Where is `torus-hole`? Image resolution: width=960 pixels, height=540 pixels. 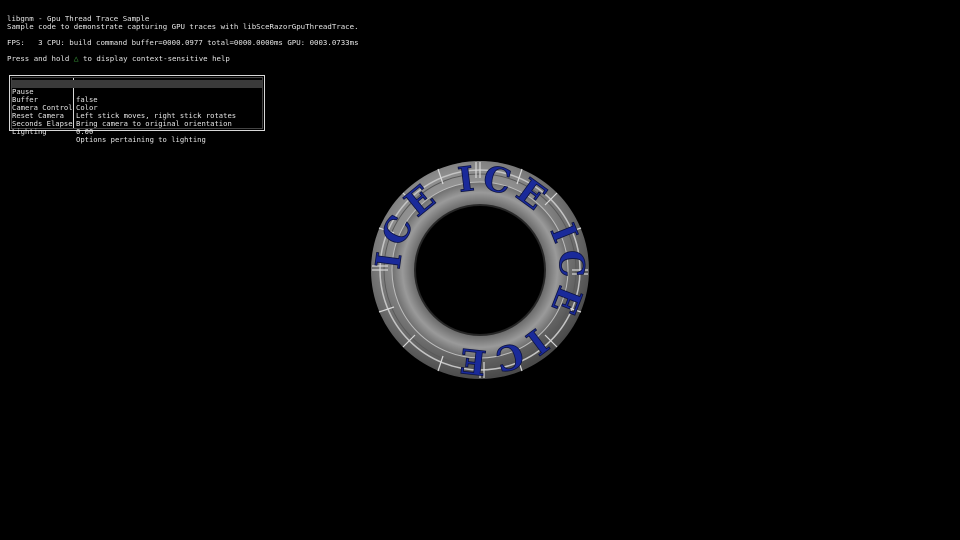
torus-hole is located at coordinates (480, 270).